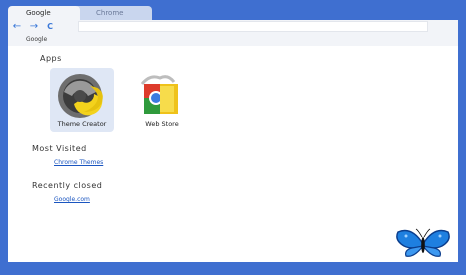  I want to click on tab-chrome: Chrome, so click(113, 13).